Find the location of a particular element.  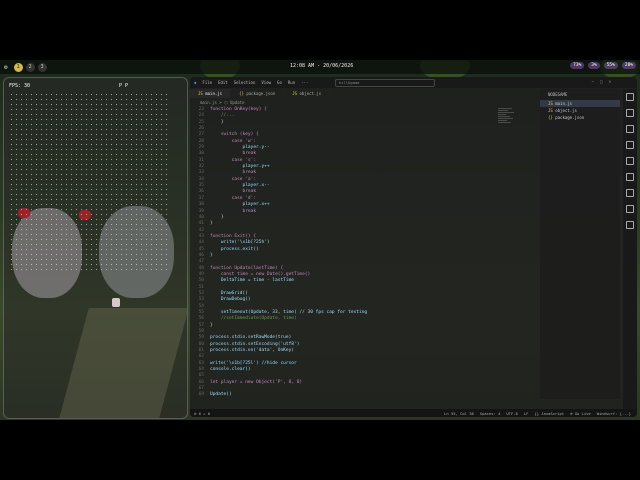

testing-icon is located at coordinates (630, 193).